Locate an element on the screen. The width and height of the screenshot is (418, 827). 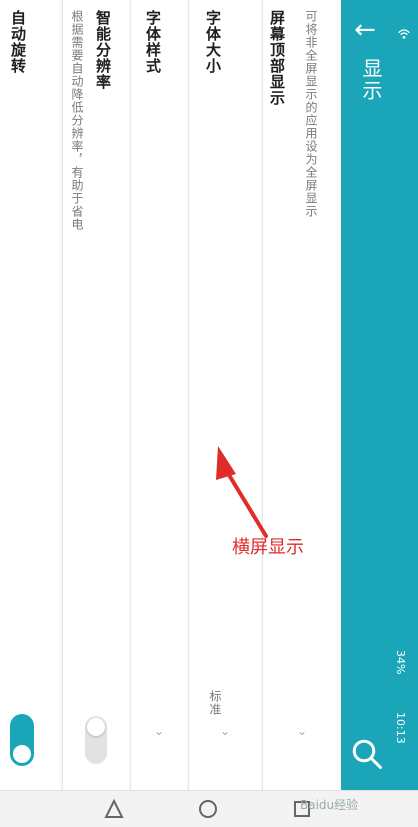
page-title: 显示 is located at coordinates (371, 80).